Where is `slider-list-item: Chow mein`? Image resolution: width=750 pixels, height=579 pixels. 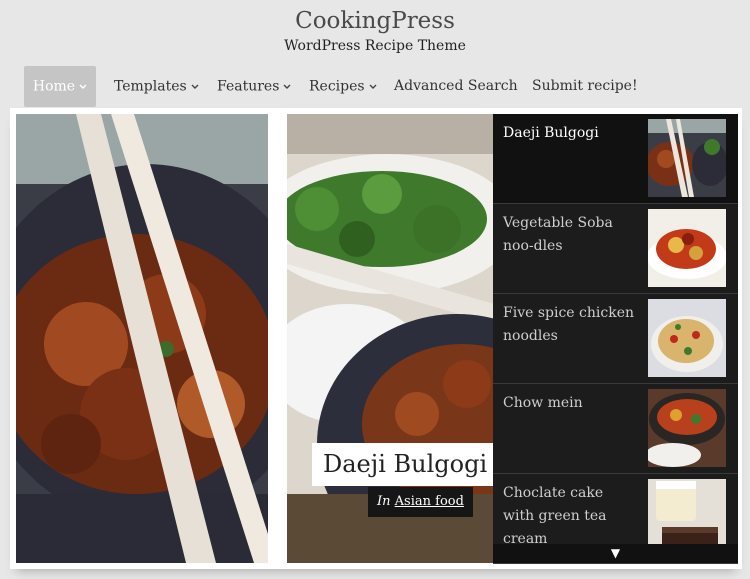 slider-list-item: Chow mein is located at coordinates (615, 429).